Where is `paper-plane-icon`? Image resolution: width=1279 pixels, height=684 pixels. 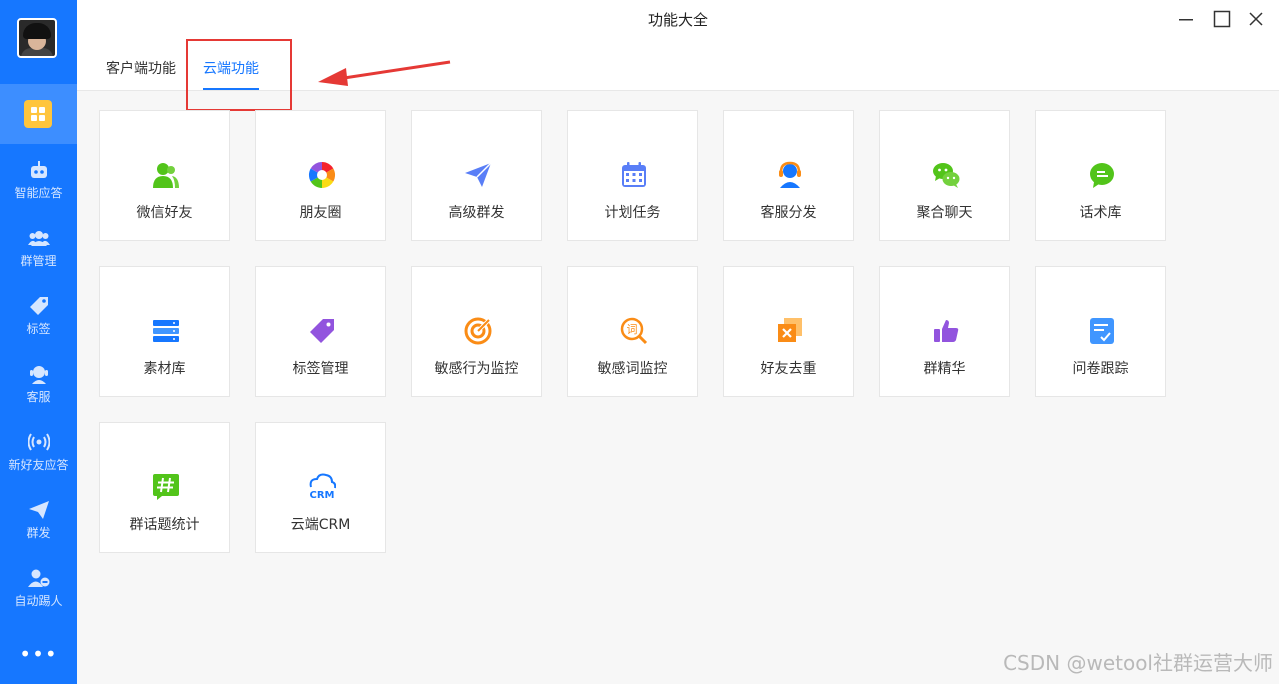 paper-plane-icon is located at coordinates (478, 174).